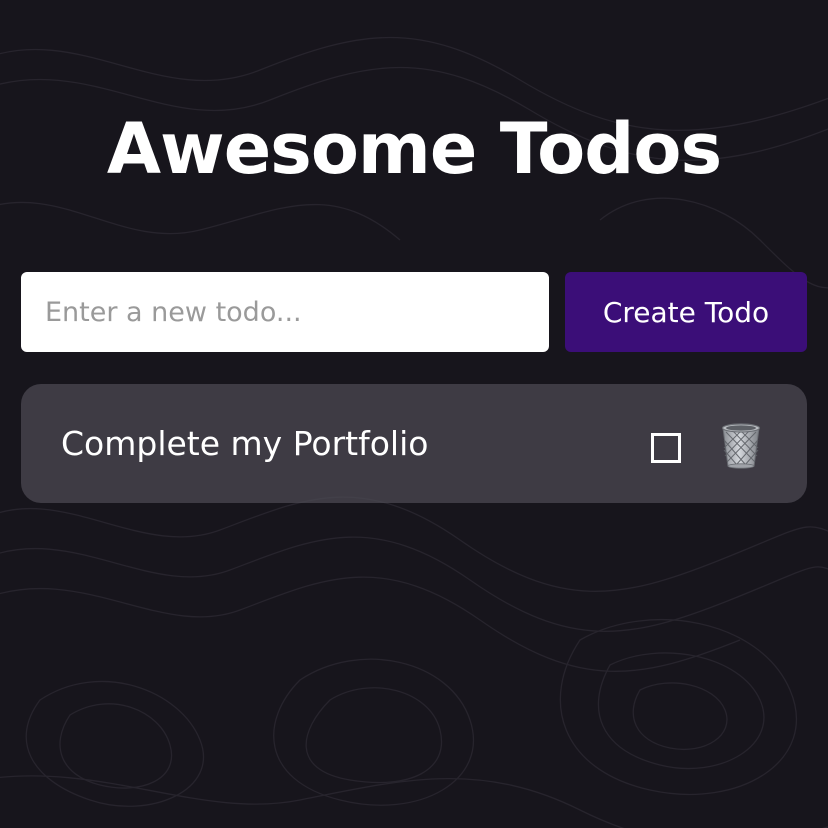 The image size is (828, 828). I want to click on new-todo-input, so click(285, 312).